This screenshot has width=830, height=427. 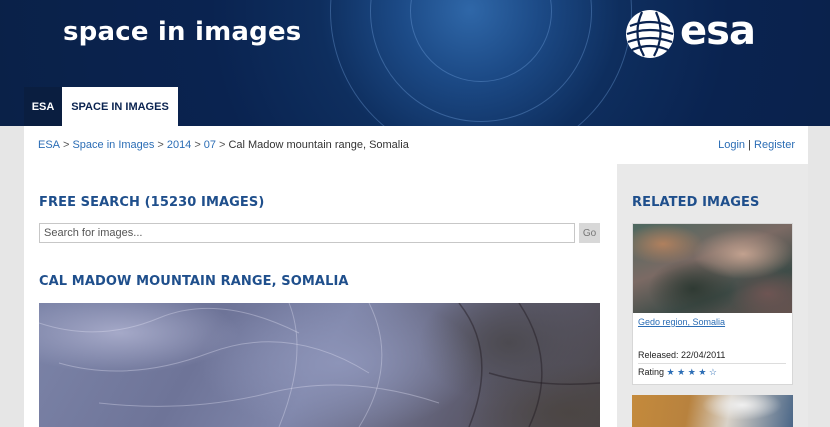 I want to click on esa-logo: esa, so click(x=697, y=34).